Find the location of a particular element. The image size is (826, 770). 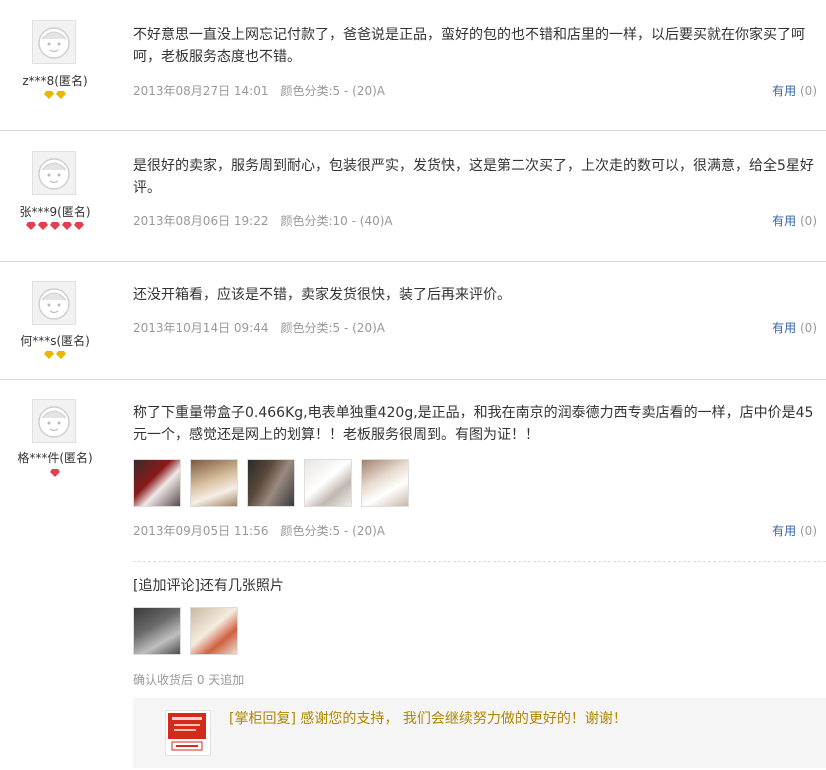

append-photos is located at coordinates (190, 631).